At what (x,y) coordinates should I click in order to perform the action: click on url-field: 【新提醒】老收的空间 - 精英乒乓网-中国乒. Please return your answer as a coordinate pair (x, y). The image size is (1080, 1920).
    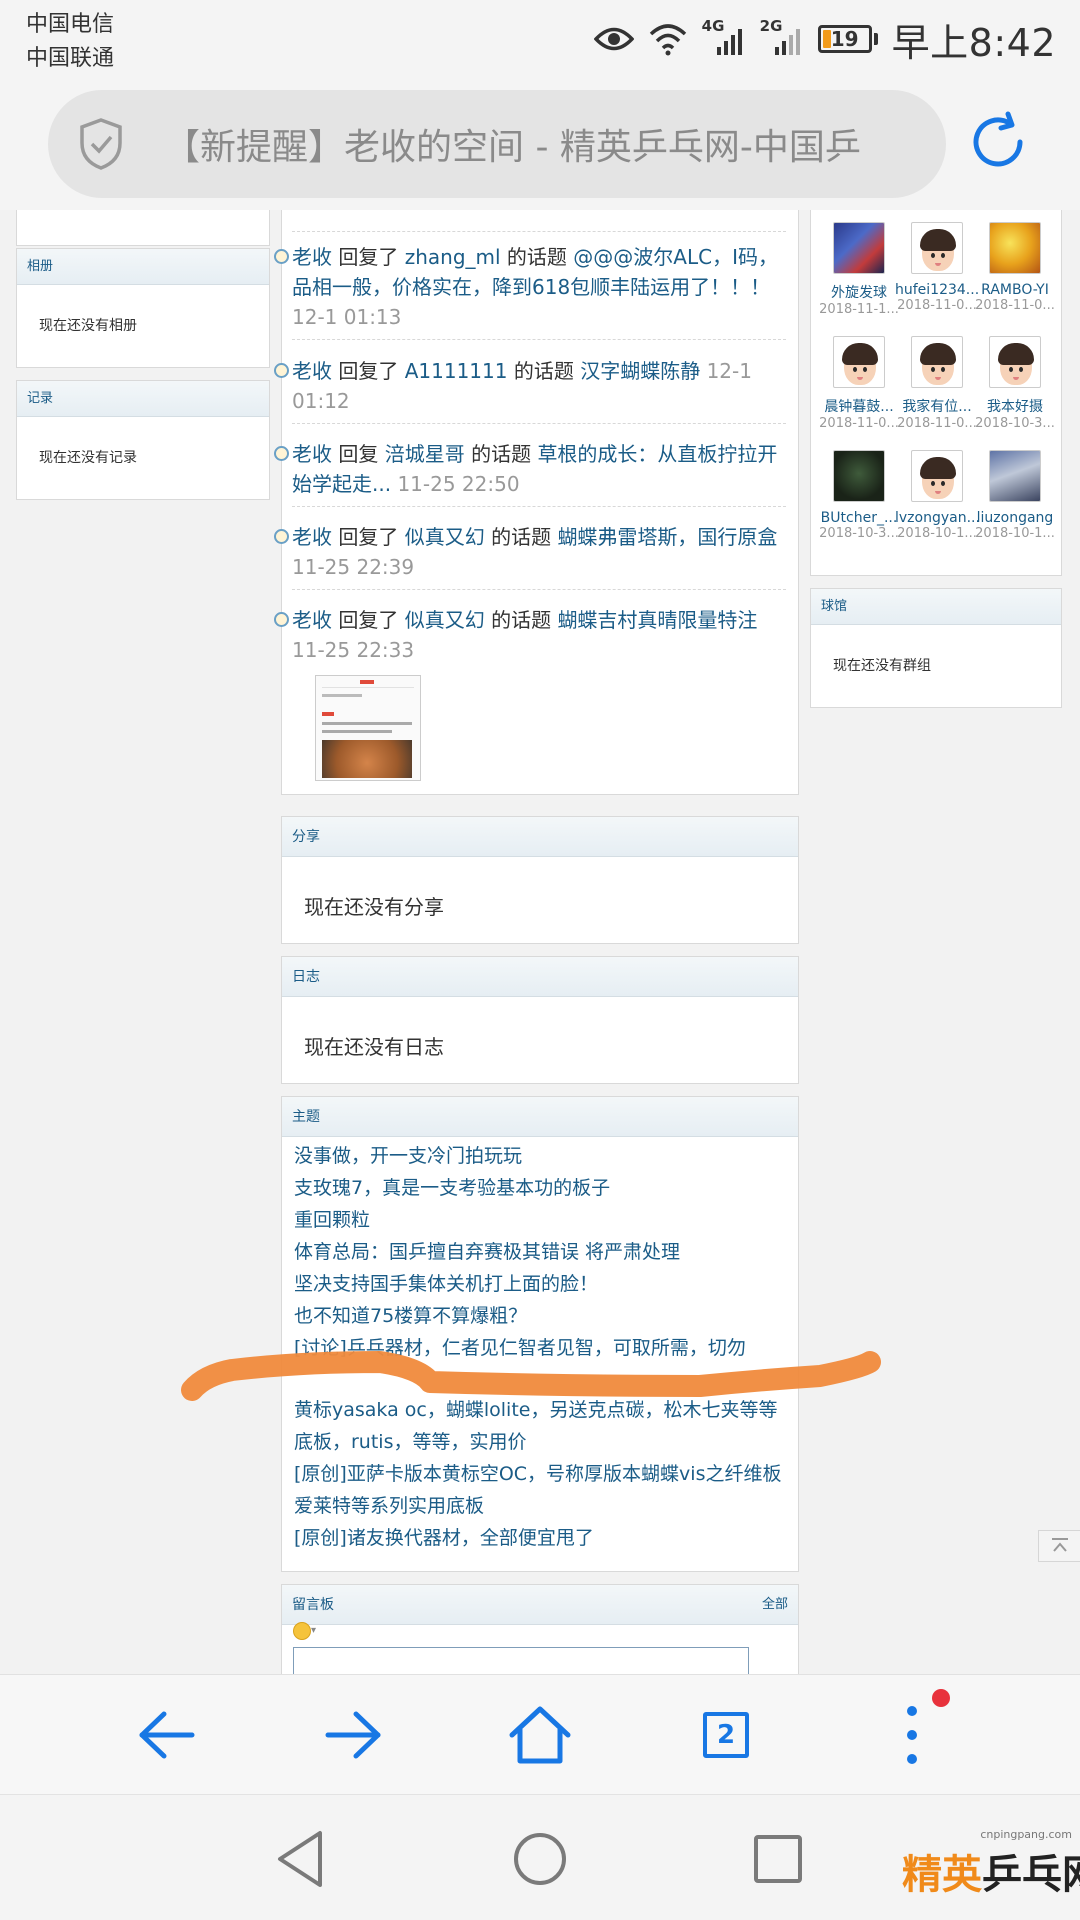
    Looking at the image, I should click on (497, 144).